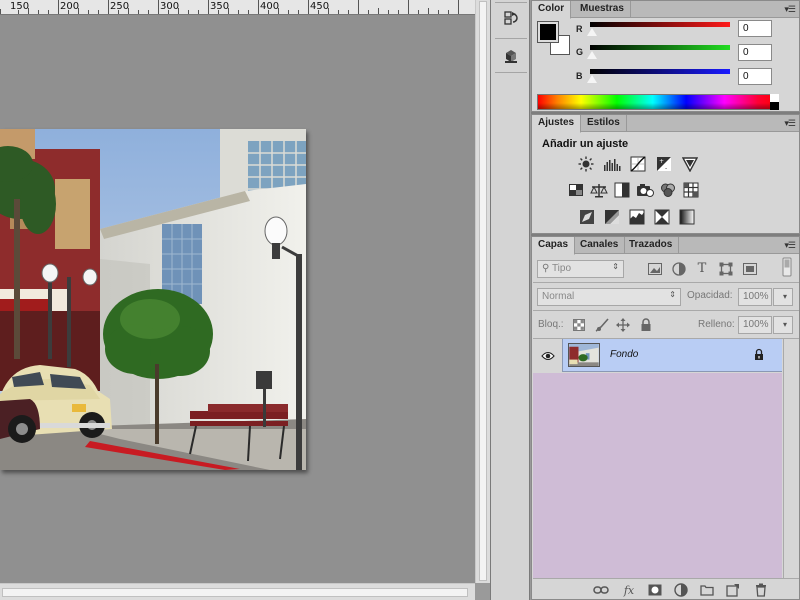 The height and width of the screenshot is (600, 800). What do you see at coordinates (783, 297) in the screenshot?
I see `opacity-dropdown-button: ▾` at bounding box center [783, 297].